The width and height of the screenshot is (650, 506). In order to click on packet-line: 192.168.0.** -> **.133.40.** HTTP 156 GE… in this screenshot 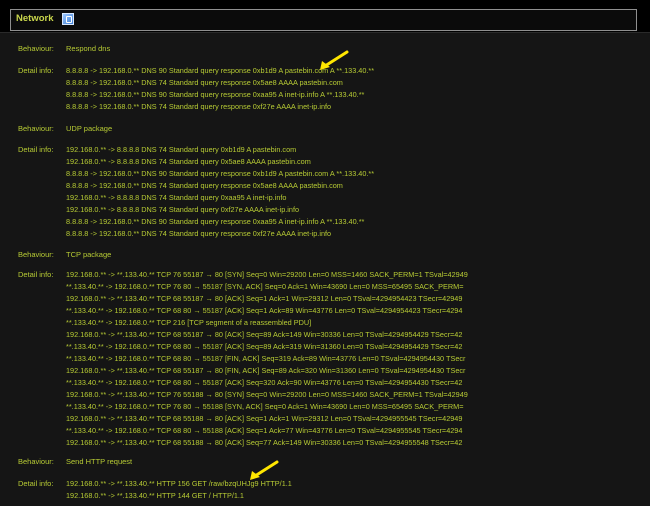, I will do `click(179, 483)`.